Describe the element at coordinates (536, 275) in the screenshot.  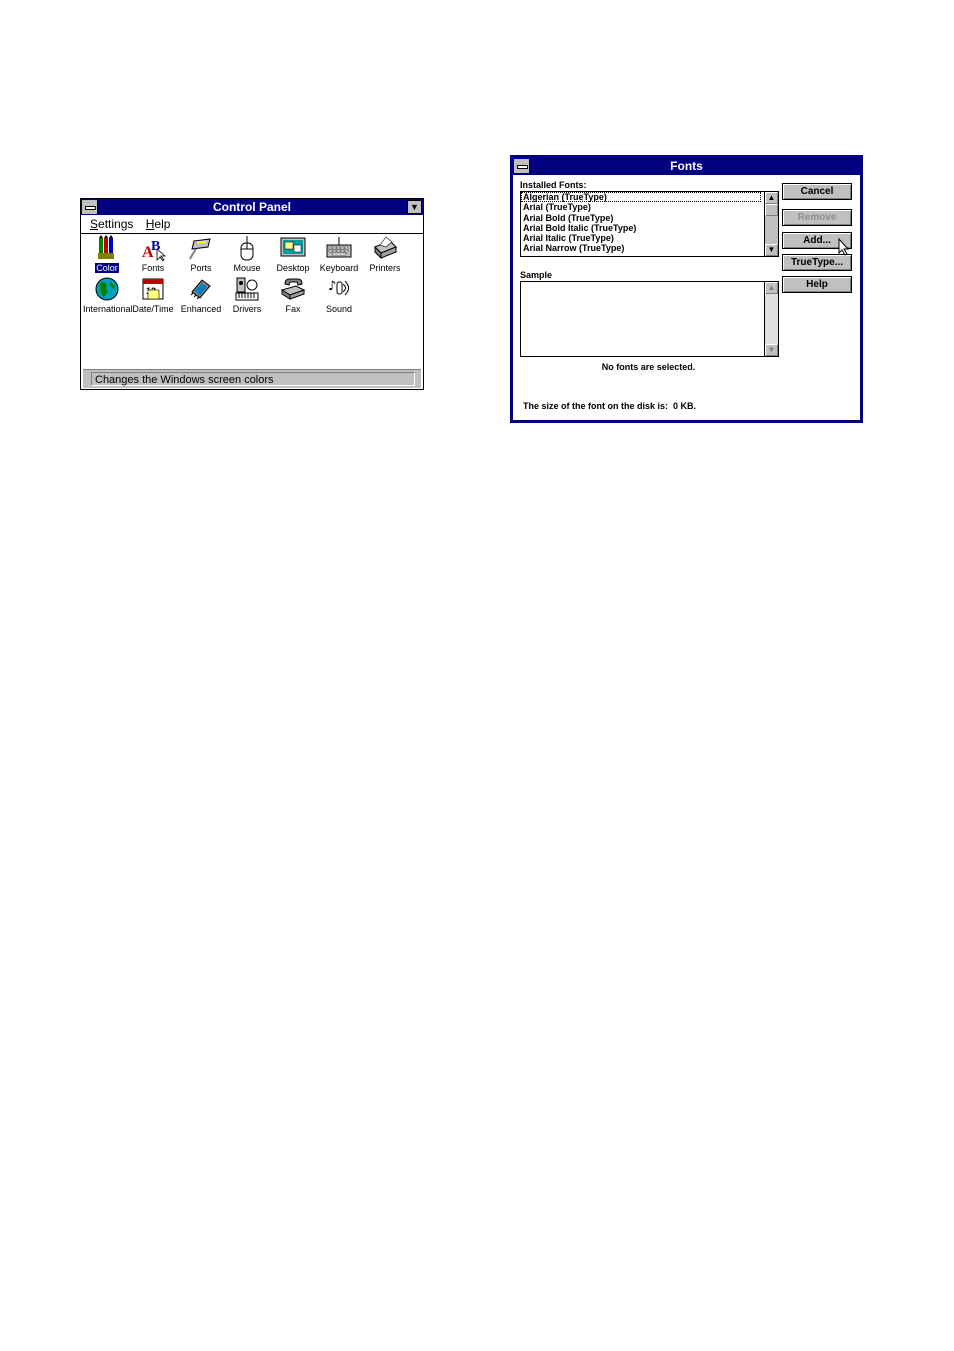
I see `sample-label: Sample` at that location.